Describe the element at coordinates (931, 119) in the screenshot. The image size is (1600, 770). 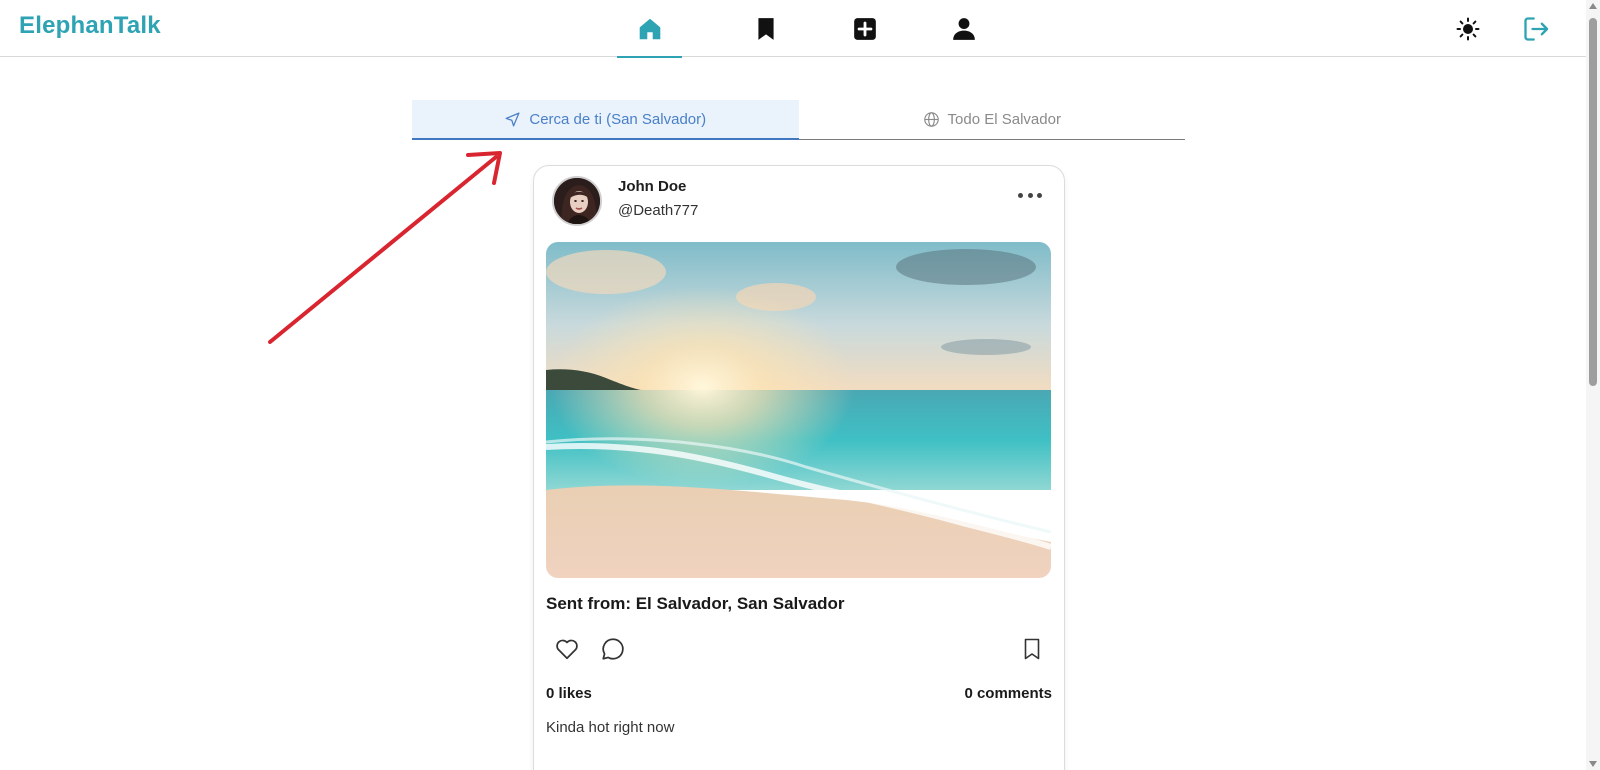
I see `globe-icon` at that location.